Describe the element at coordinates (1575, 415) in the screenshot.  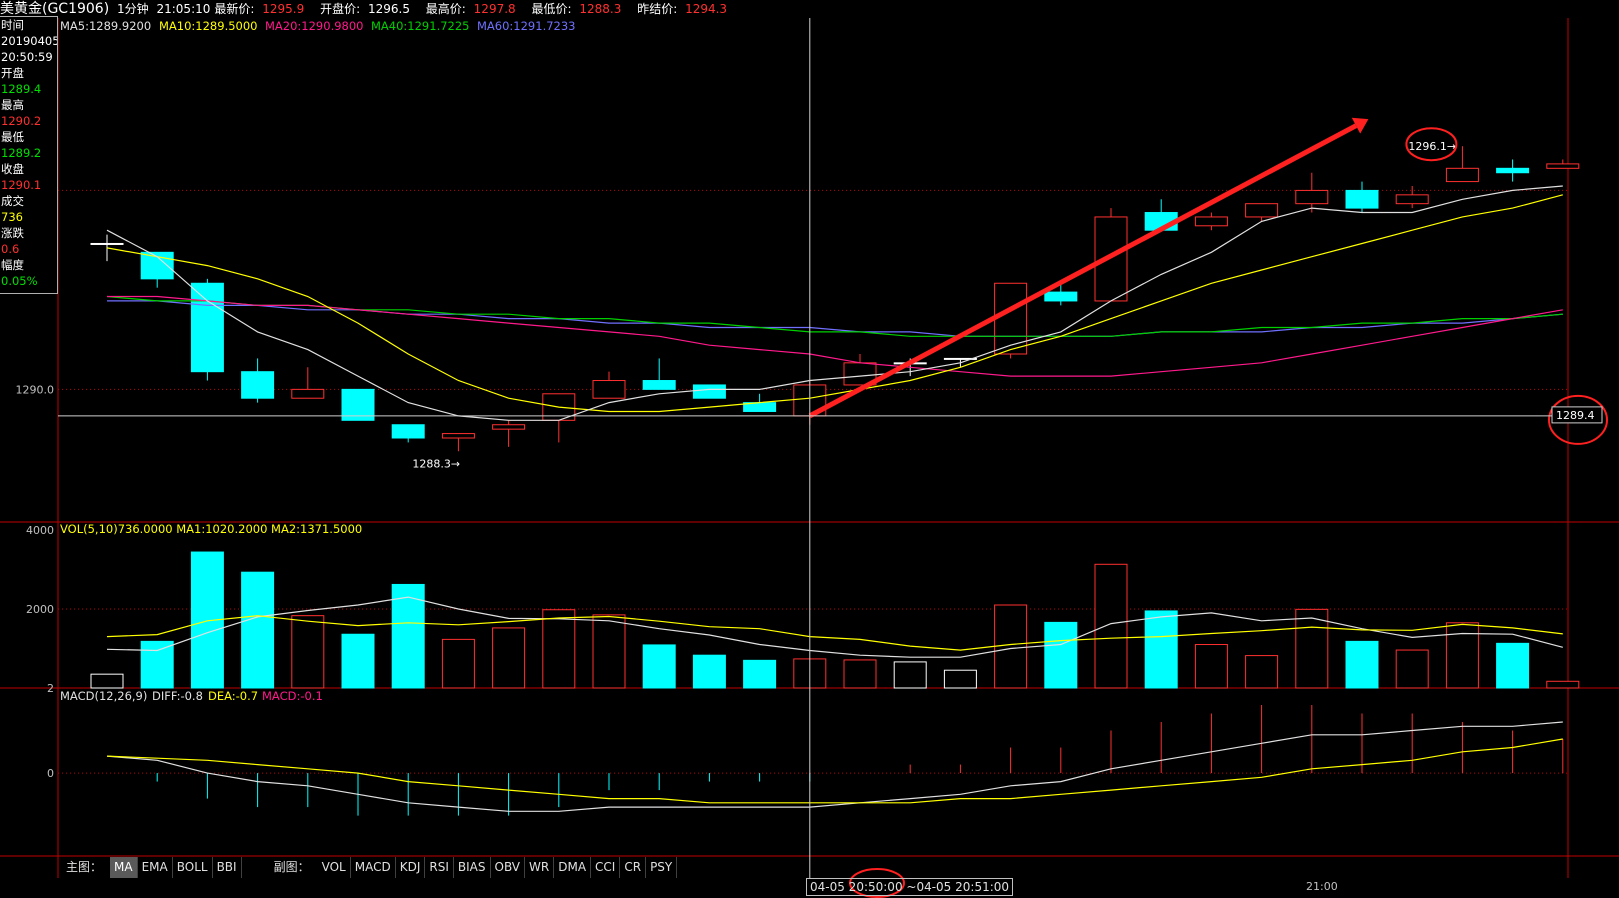
I see `crosshair-price-label: 1289.4` at that location.